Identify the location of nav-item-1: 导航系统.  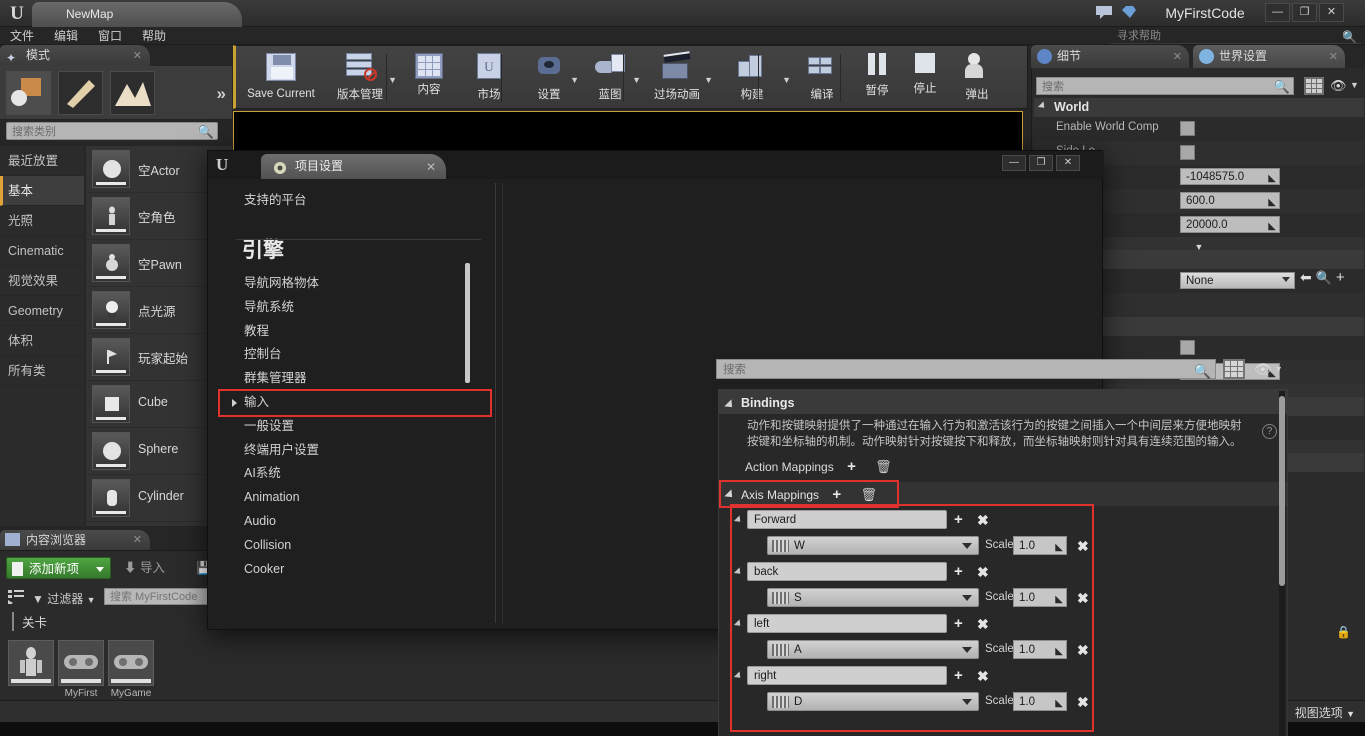
(355, 308).